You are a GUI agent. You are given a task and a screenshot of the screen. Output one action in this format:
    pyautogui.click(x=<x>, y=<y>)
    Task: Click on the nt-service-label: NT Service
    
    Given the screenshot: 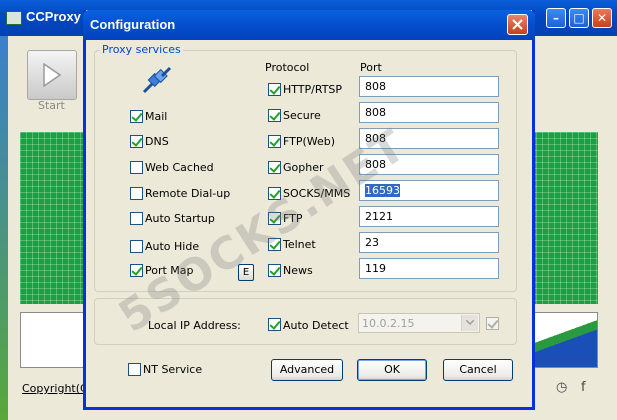 What is the action you would take?
    pyautogui.click(x=173, y=369)
    